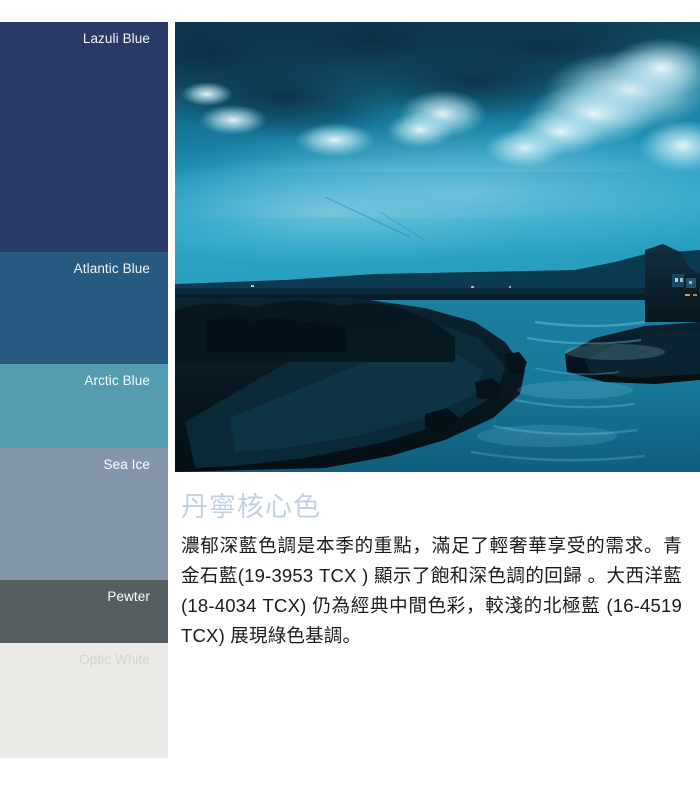 The height and width of the screenshot is (788, 700). What do you see at coordinates (84, 700) in the screenshot?
I see `swatch-optic-white: Optic White` at bounding box center [84, 700].